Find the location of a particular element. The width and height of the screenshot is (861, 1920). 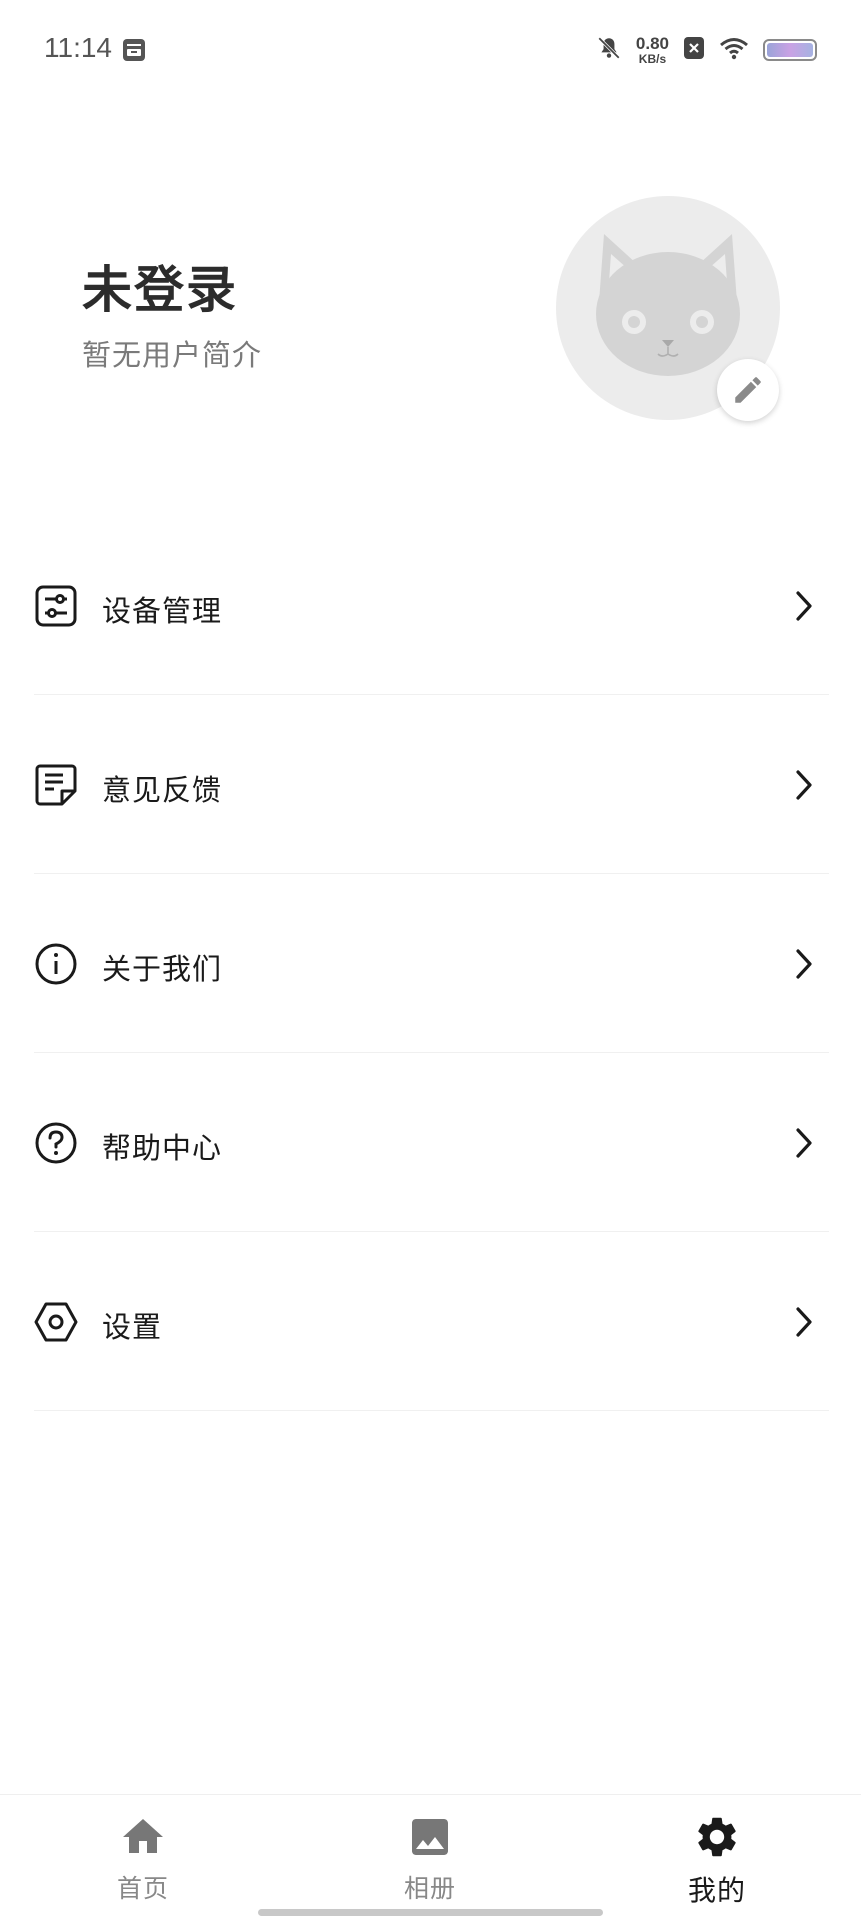

menu-item-label: 意见反馈 is located at coordinates (162, 790).